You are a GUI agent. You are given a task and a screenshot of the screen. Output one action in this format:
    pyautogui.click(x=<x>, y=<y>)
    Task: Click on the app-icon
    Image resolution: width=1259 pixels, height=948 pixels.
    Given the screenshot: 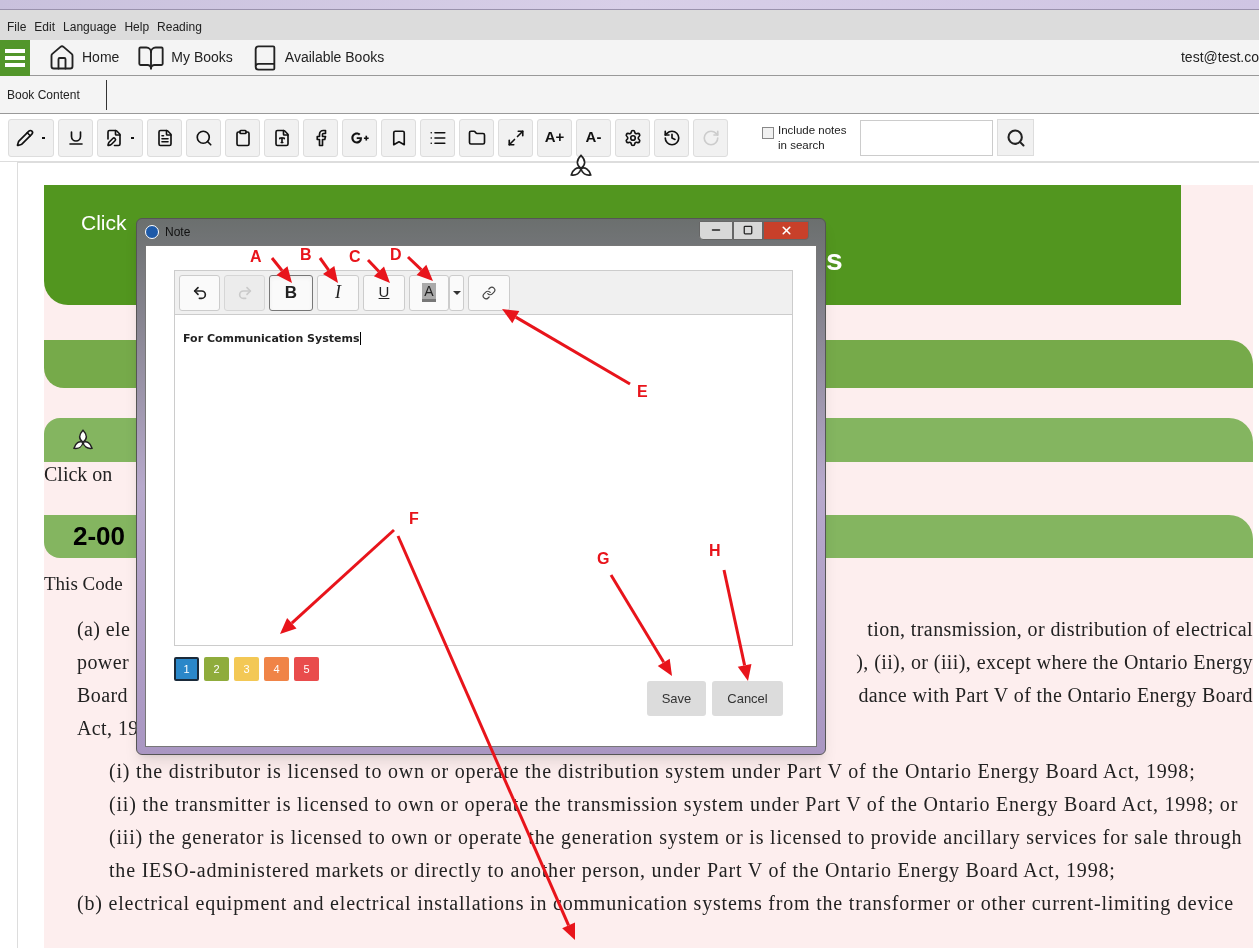 What is the action you would take?
    pyautogui.click(x=152, y=232)
    